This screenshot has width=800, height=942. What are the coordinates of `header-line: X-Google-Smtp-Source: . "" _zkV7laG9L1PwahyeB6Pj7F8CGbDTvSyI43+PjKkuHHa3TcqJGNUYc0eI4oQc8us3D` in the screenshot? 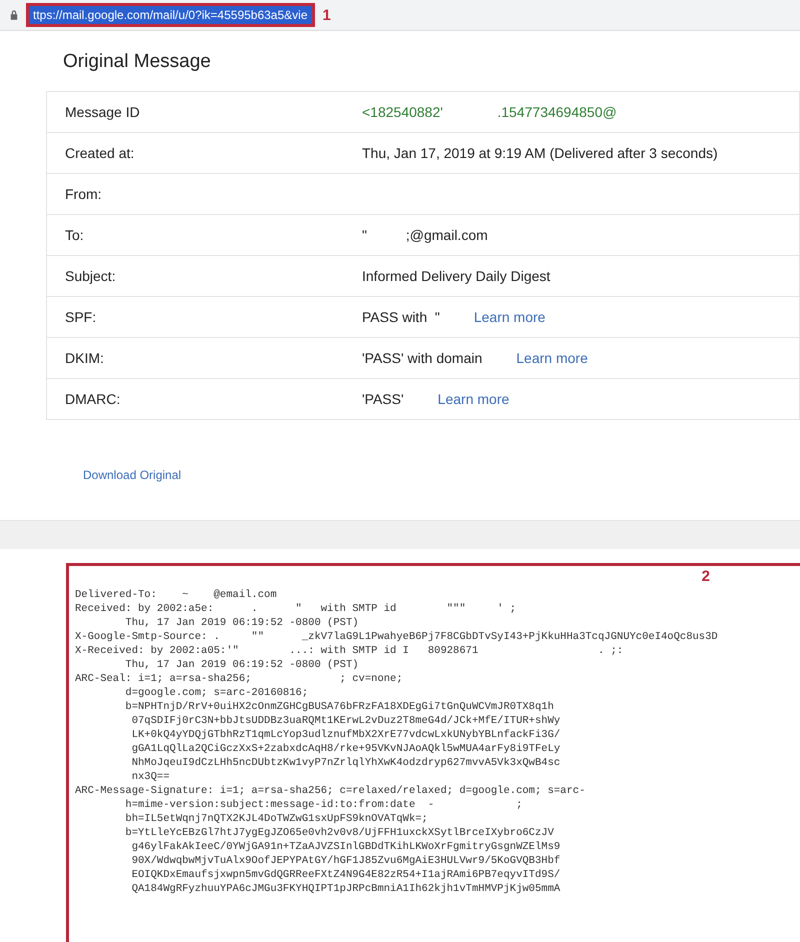 It's located at (397, 637).